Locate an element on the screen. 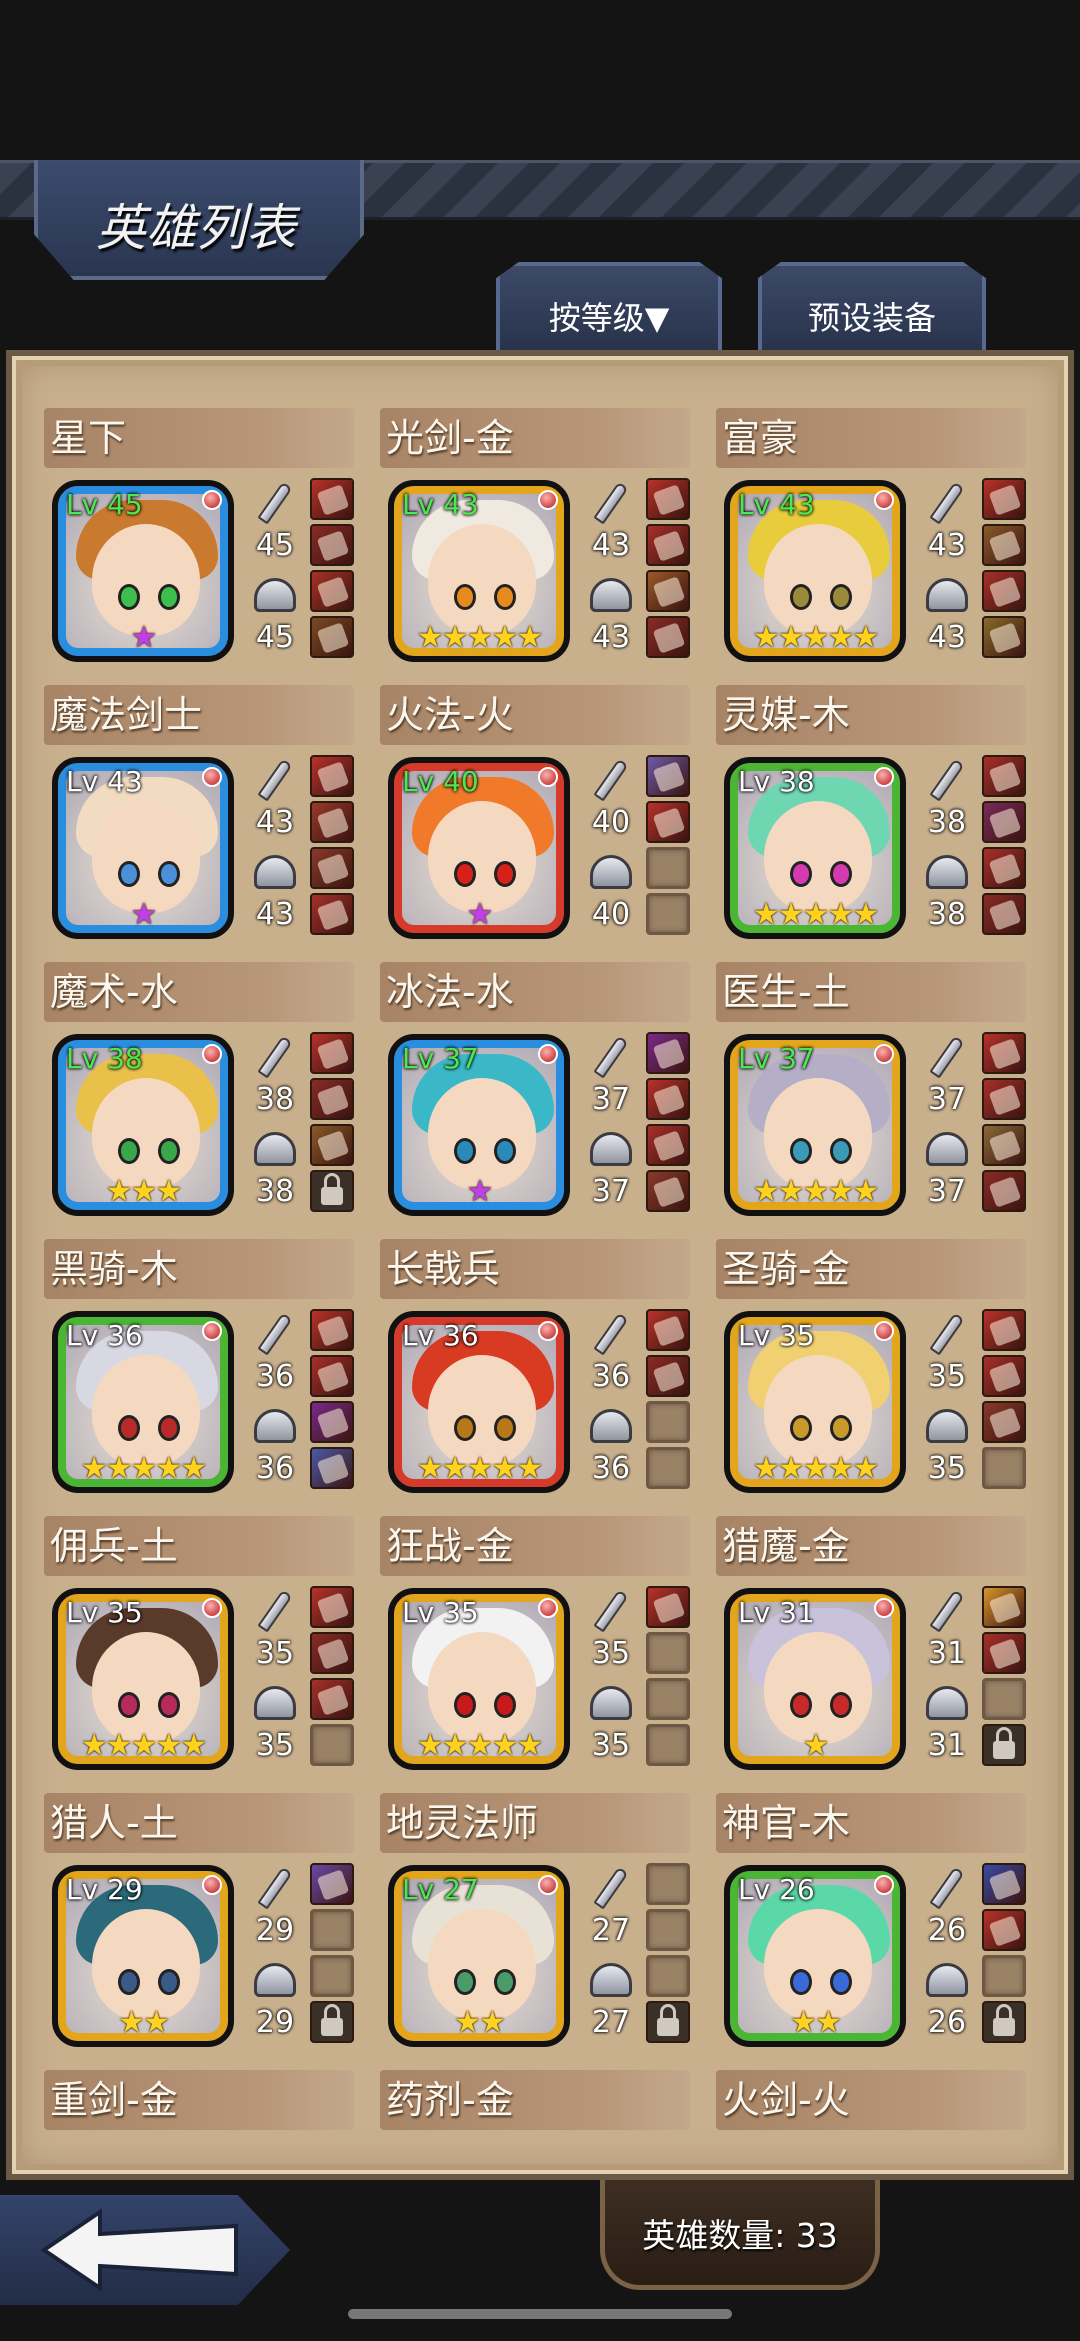 The width and height of the screenshot is (1080, 2341). hero-portrait: Lv 31 ★ is located at coordinates (815, 1679).